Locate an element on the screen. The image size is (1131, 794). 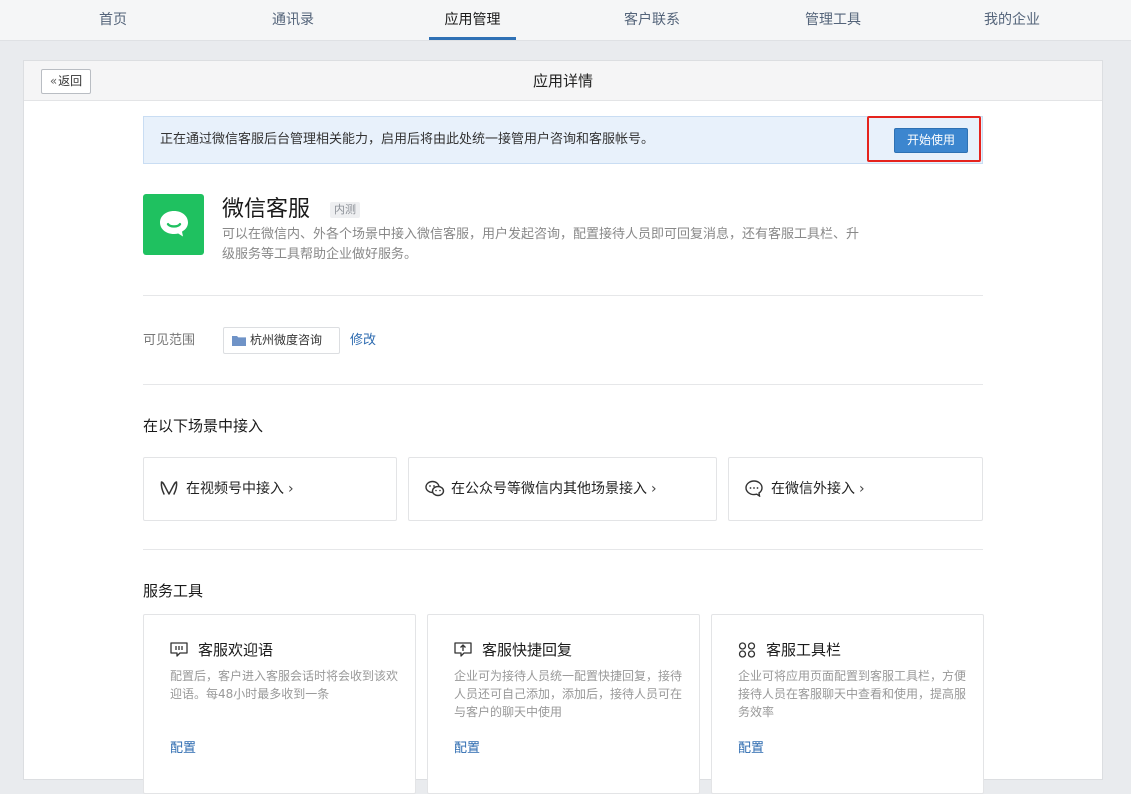
tools-section-title: 服务工具 is located at coordinates (173, 591).